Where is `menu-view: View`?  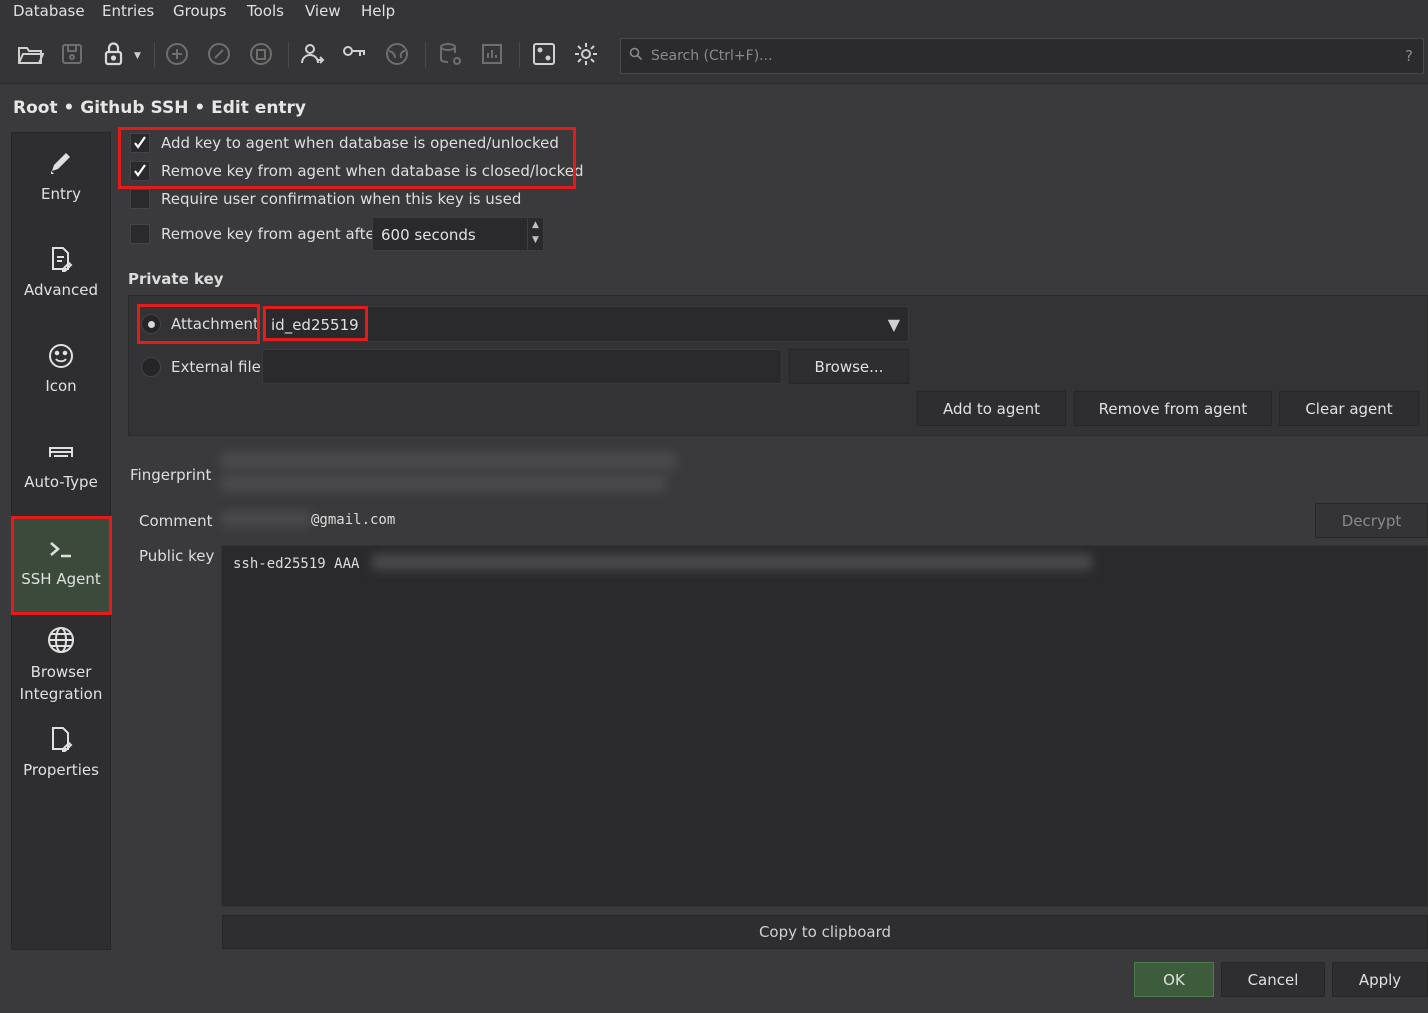 menu-view: View is located at coordinates (323, 11).